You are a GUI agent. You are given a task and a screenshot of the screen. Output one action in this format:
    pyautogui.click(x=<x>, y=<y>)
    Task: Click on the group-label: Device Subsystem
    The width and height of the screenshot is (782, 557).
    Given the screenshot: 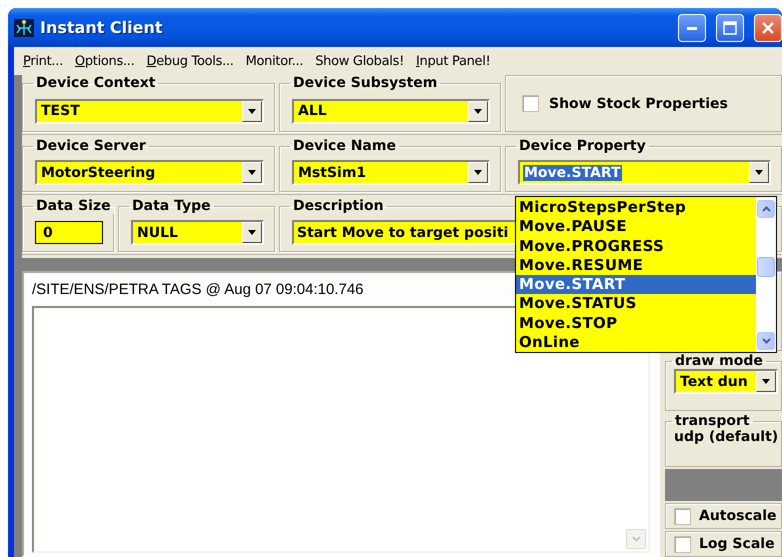 What is the action you would take?
    pyautogui.click(x=365, y=83)
    